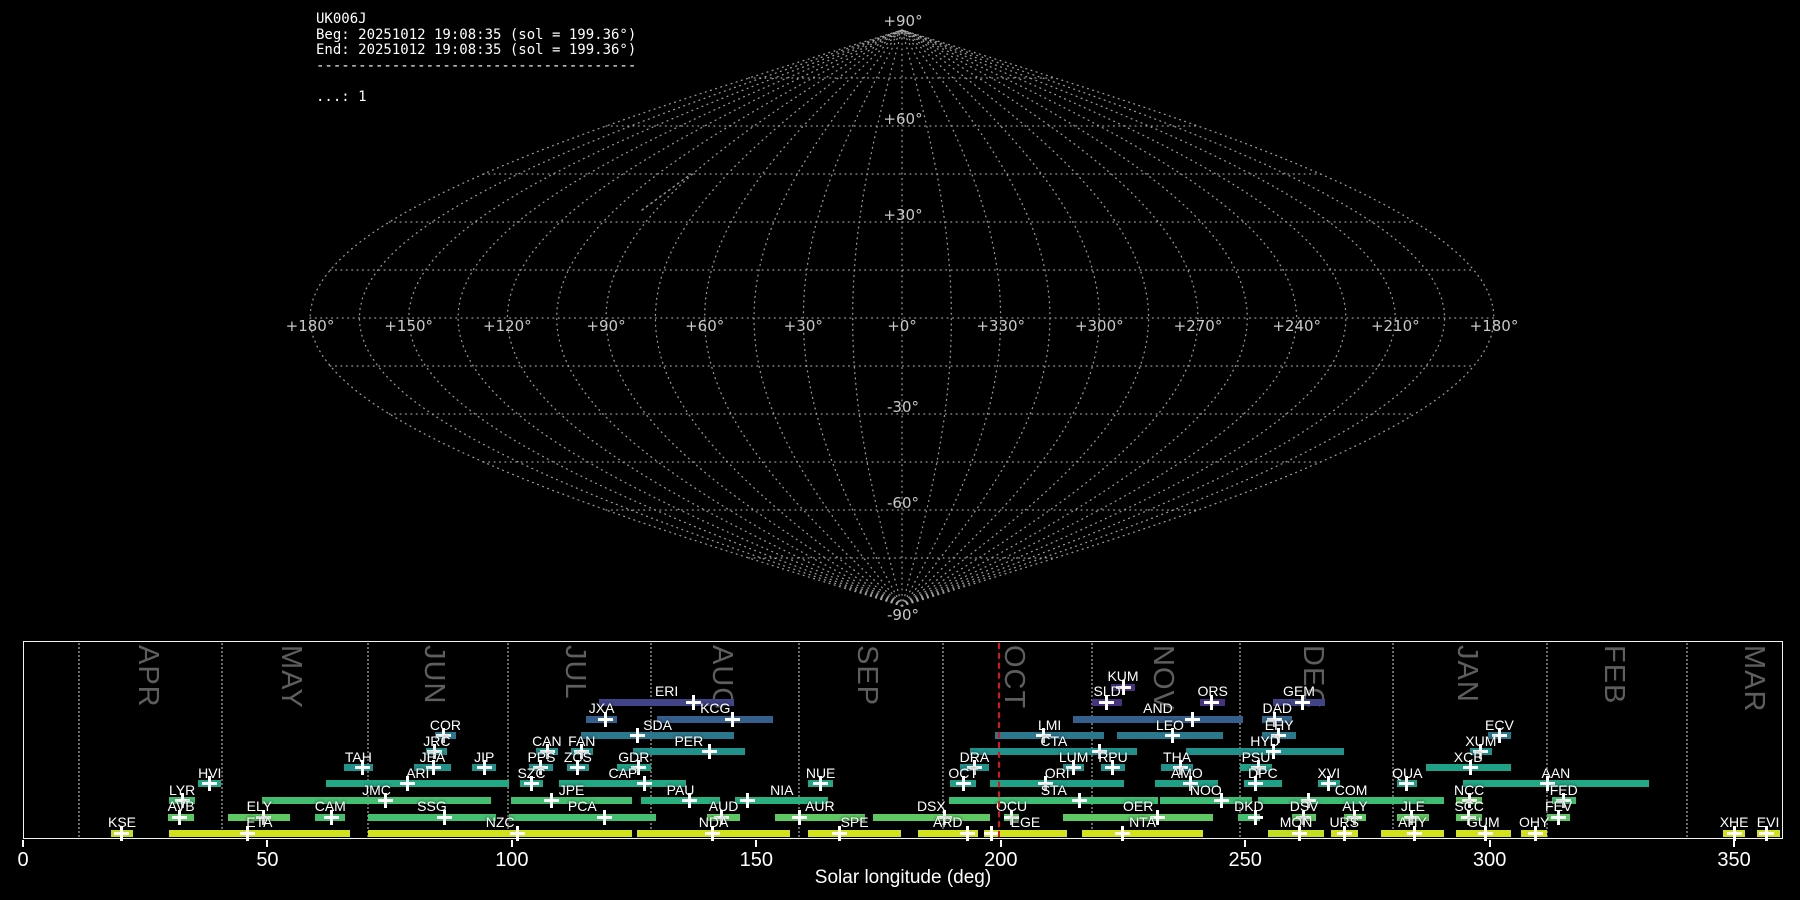  I want to click on shower-code-label: CTA, so click(1054, 740).